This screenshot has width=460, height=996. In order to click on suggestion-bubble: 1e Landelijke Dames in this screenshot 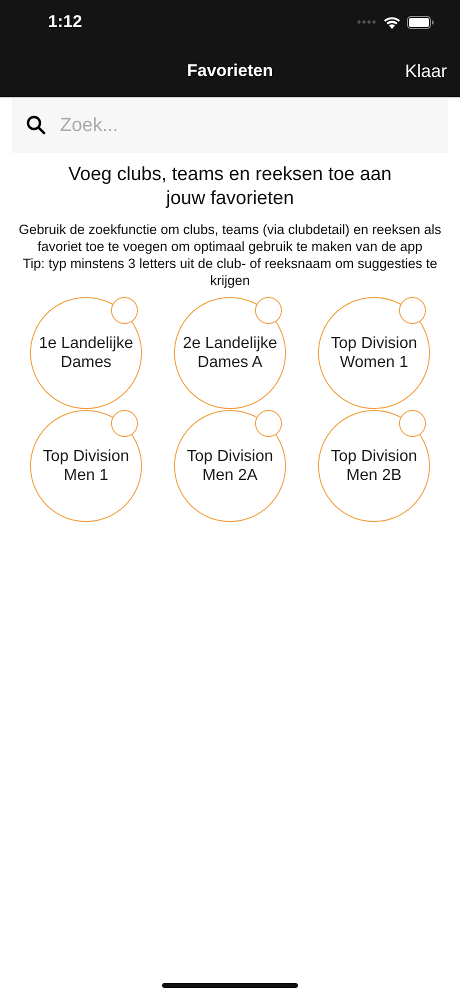, I will do `click(86, 353)`.